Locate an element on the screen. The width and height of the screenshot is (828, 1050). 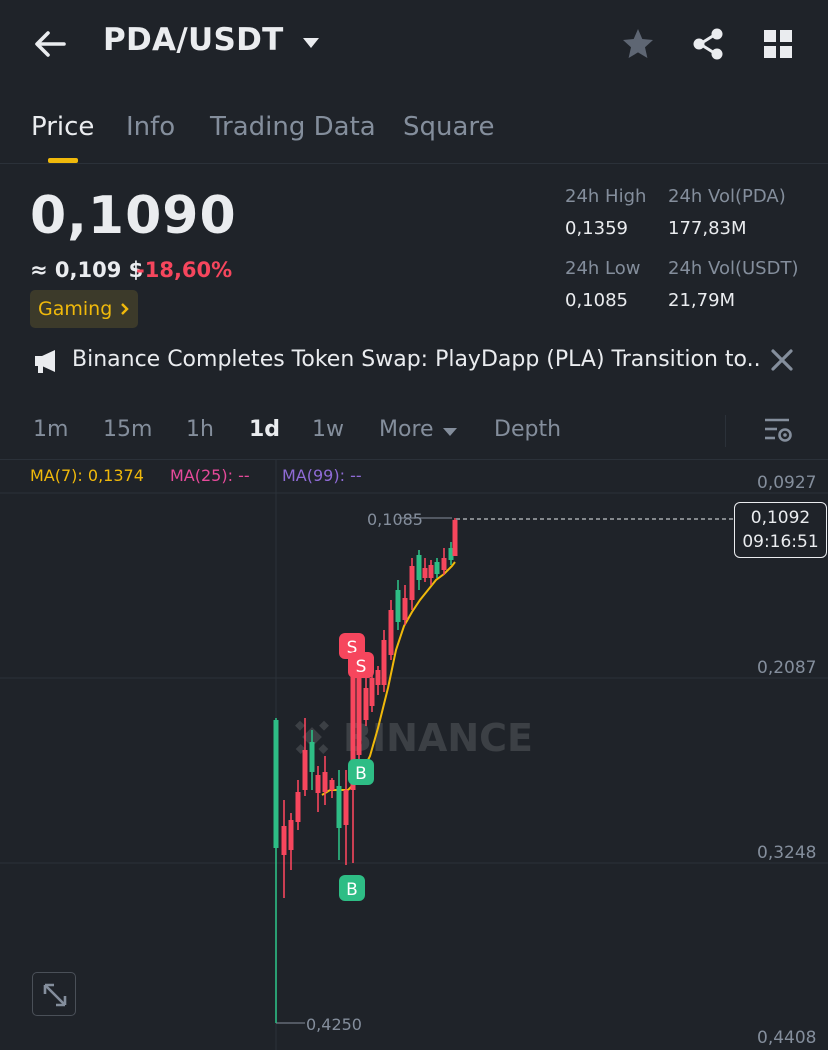
expand-icon is located at coordinates (55, 995).